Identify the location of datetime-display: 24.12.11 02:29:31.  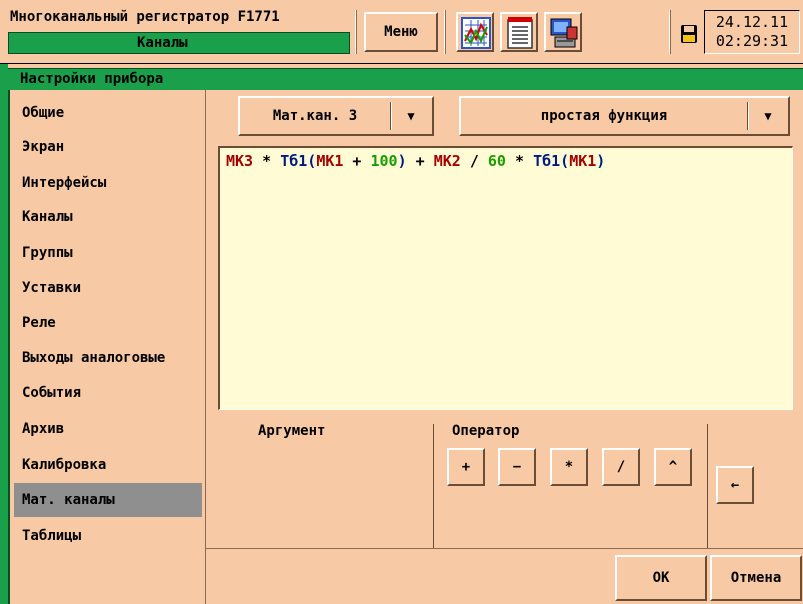
(752, 32).